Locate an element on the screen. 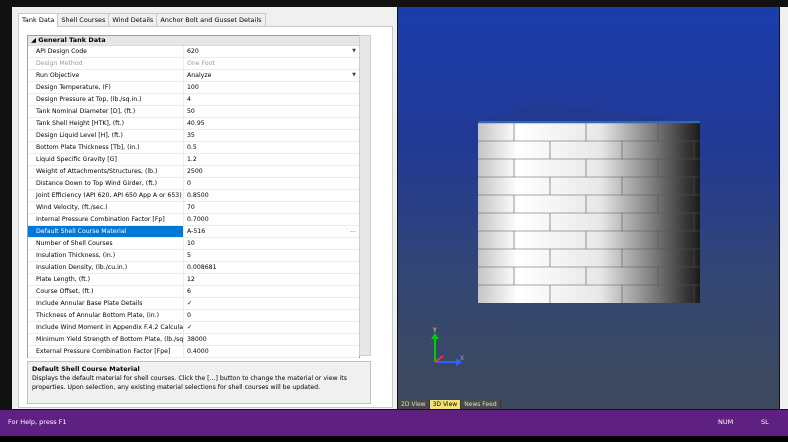  tab-anchor-bolt-and-gusset-details: Anchor Bolt and Gusset Details is located at coordinates (211, 19).